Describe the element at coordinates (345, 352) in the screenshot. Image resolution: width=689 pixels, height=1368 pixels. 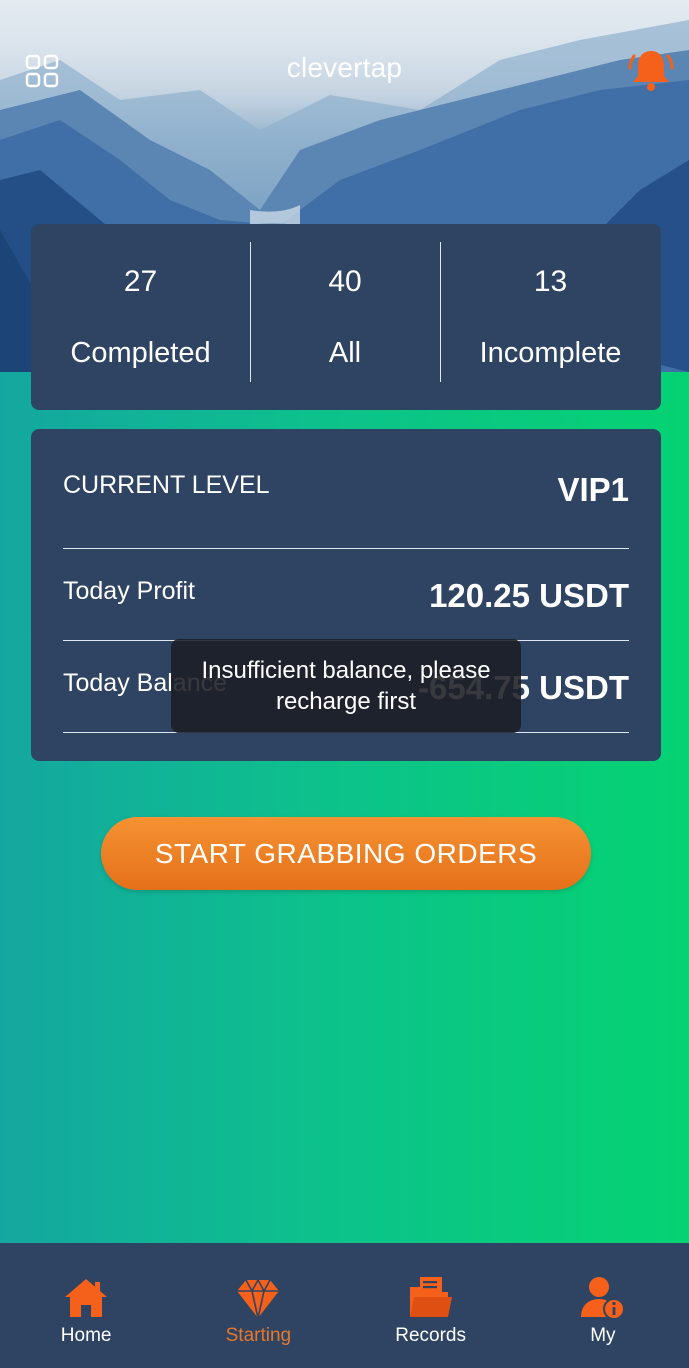
I see `stat-label: All` at that location.